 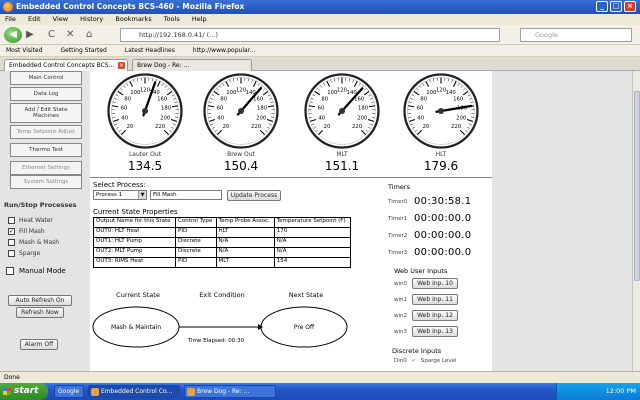 What do you see at coordinates (312, 242) in the screenshot?
I see `table-cell: N/A` at bounding box center [312, 242].